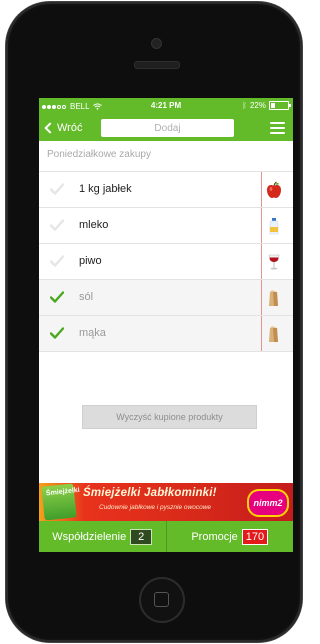 The image size is (320, 644). What do you see at coordinates (105, 189) in the screenshot?
I see `list-item-label: 1 kg jabłek` at bounding box center [105, 189].